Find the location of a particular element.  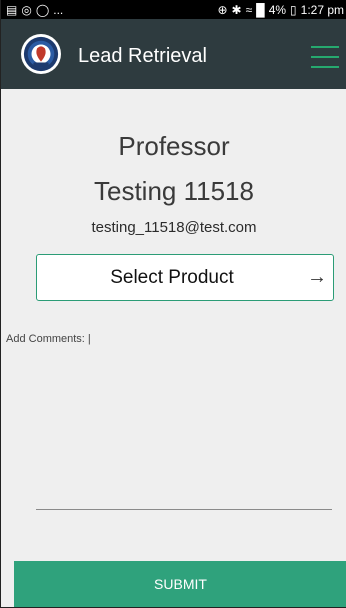

app-title: Lead Retrieval is located at coordinates (142, 56).